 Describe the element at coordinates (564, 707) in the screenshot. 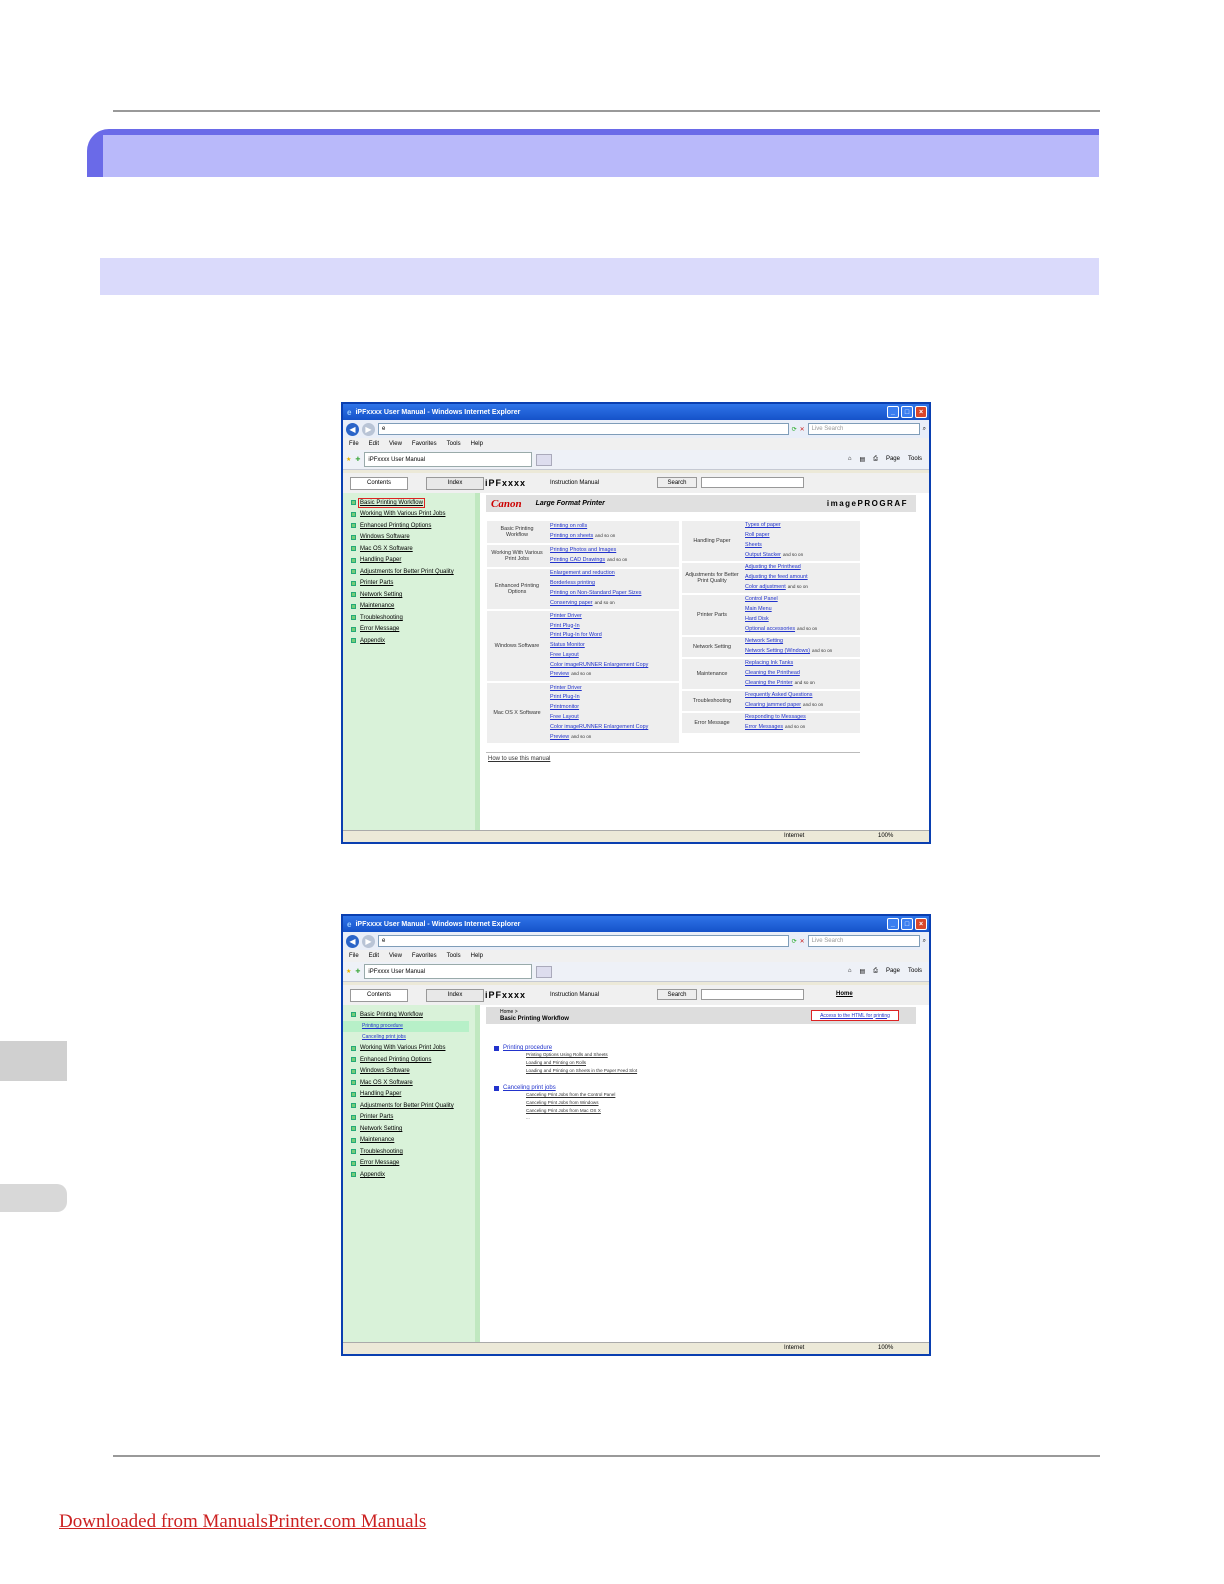

I see `category-link: Printmonitor` at that location.